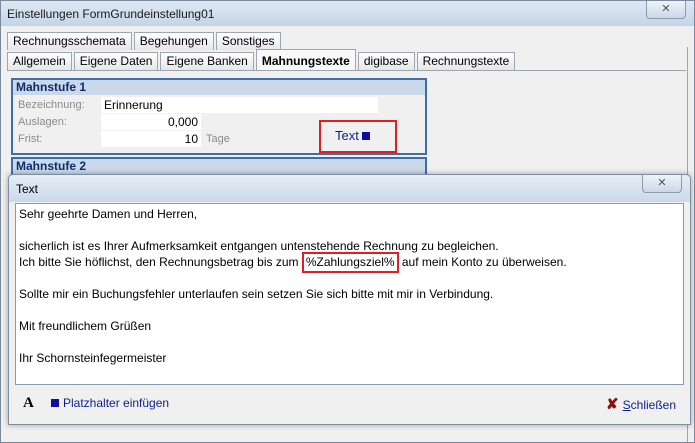 The height and width of the screenshot is (443, 695). What do you see at coordinates (349, 404) in the screenshot?
I see `dialog-footer: A Platzhalter einfügen ✘ Schließen` at bounding box center [349, 404].